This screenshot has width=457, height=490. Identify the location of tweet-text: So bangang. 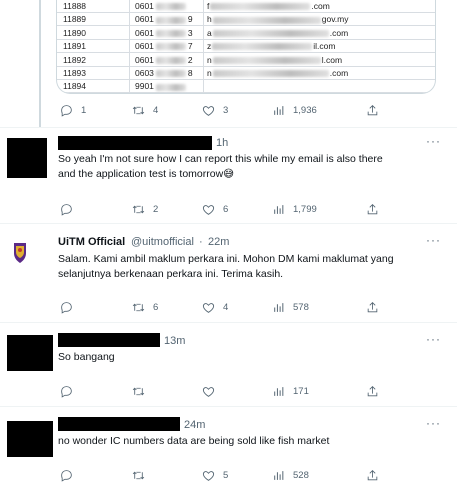
(86, 357).